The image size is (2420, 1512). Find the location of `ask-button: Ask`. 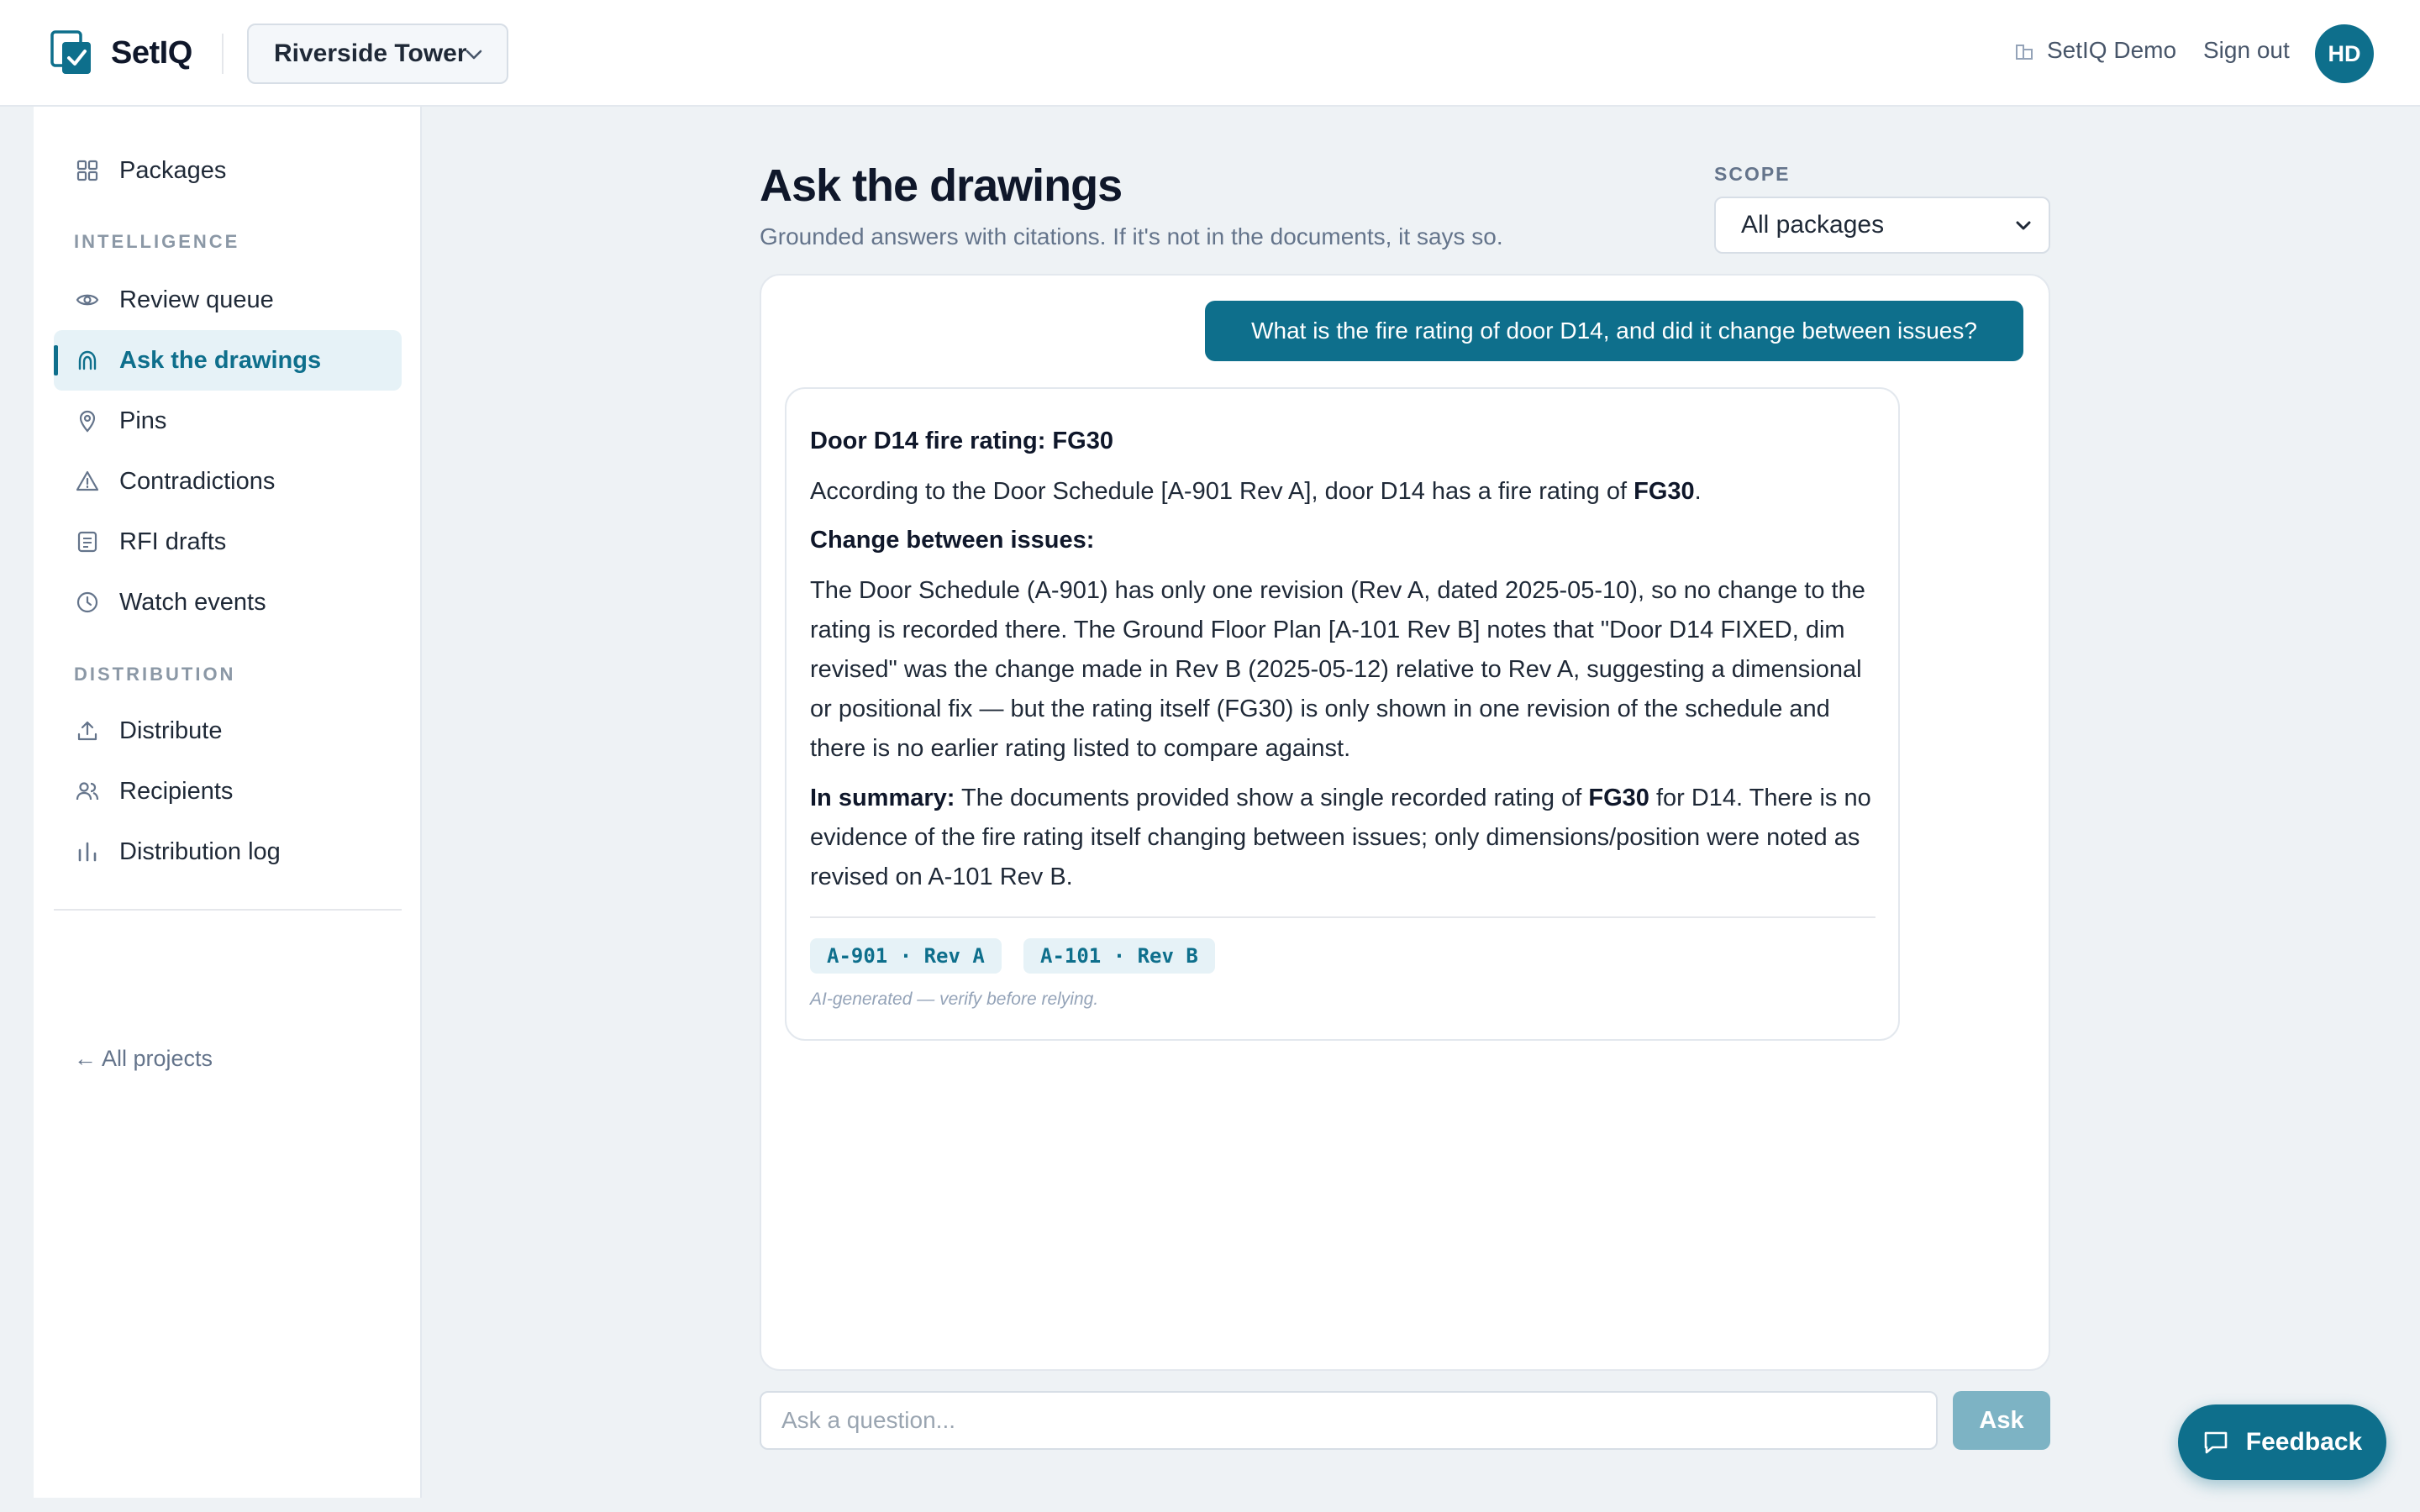

ask-button: Ask is located at coordinates (2001, 1420).